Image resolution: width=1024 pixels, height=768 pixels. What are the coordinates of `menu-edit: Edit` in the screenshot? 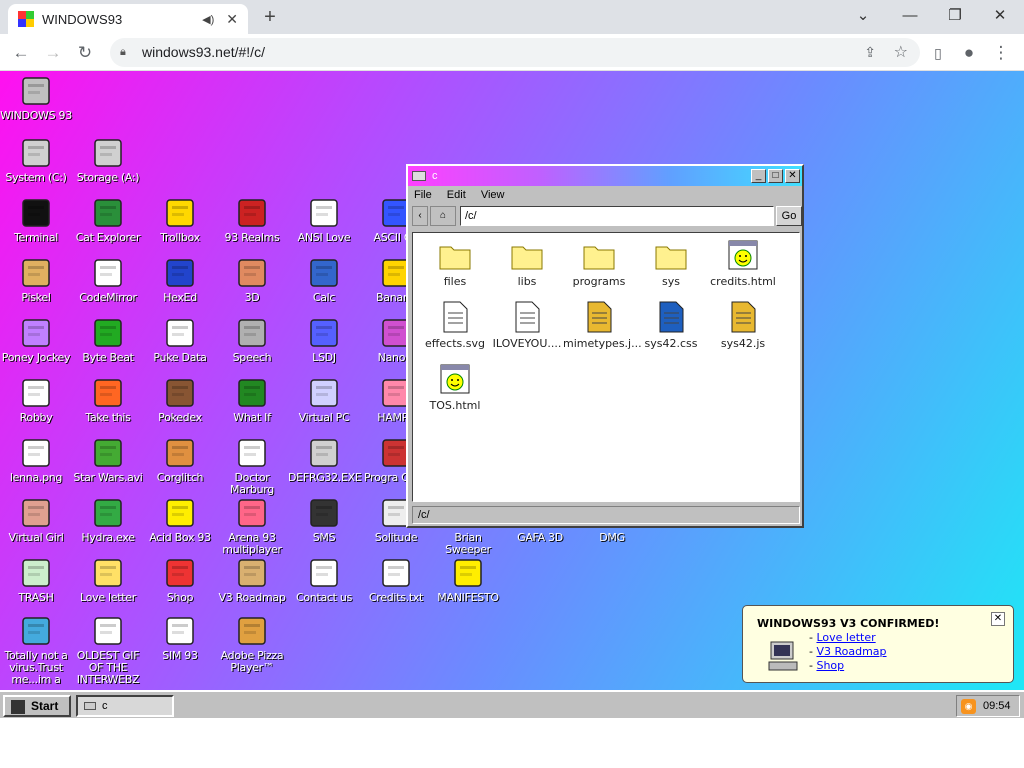 It's located at (456, 195).